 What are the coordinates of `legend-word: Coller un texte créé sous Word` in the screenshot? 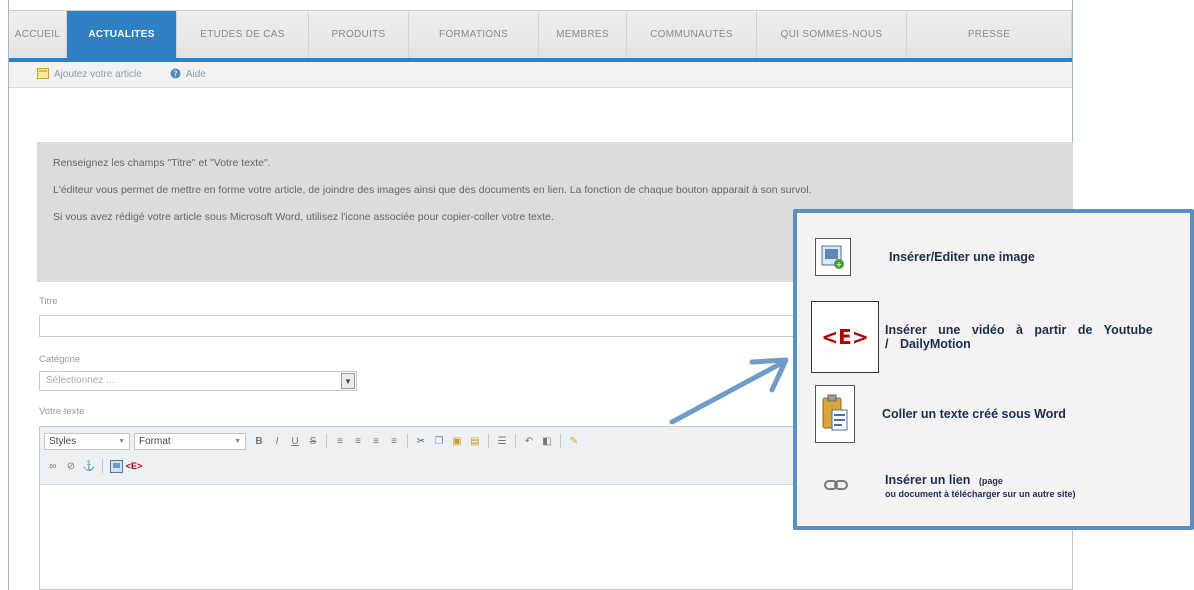 It's located at (940, 414).